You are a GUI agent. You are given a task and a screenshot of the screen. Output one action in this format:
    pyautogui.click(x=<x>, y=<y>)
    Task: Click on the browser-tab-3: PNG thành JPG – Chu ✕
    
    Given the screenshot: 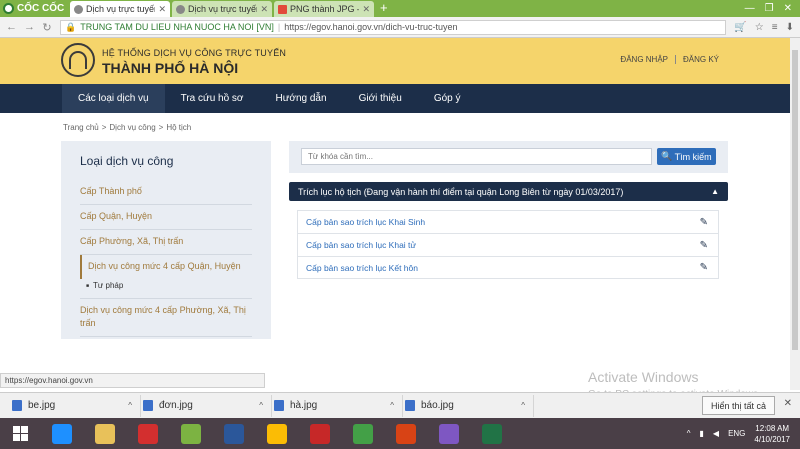 What is the action you would take?
    pyautogui.click(x=324, y=9)
    